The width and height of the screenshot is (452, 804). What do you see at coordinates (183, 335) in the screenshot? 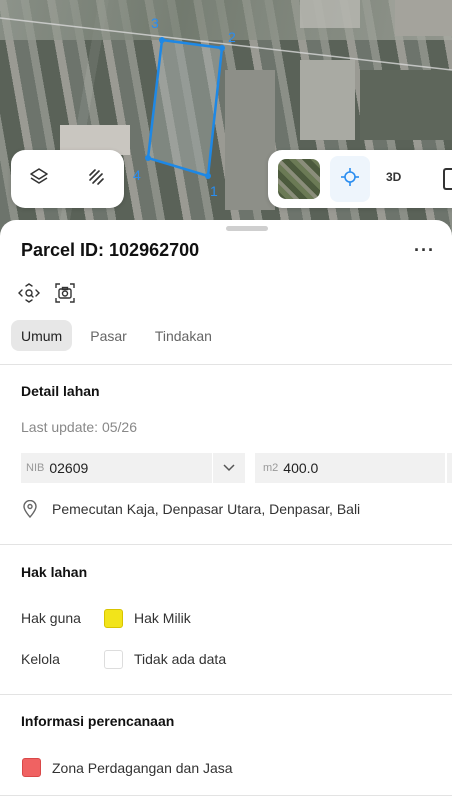
I see `tab-tindakan: Tindakan` at bounding box center [183, 335].